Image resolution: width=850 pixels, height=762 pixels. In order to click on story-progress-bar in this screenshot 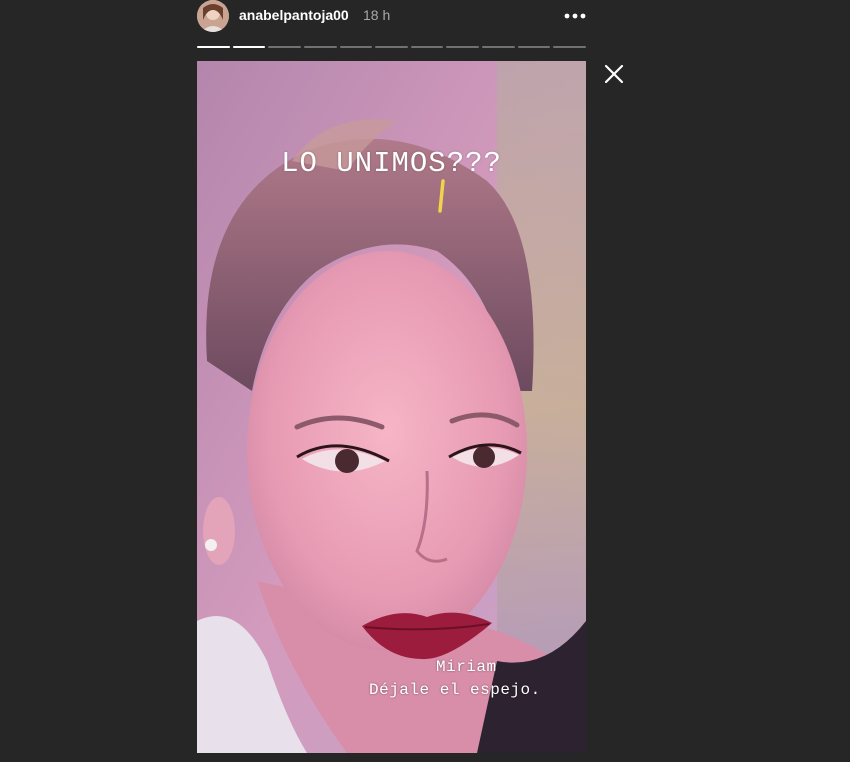, I will do `click(392, 47)`.